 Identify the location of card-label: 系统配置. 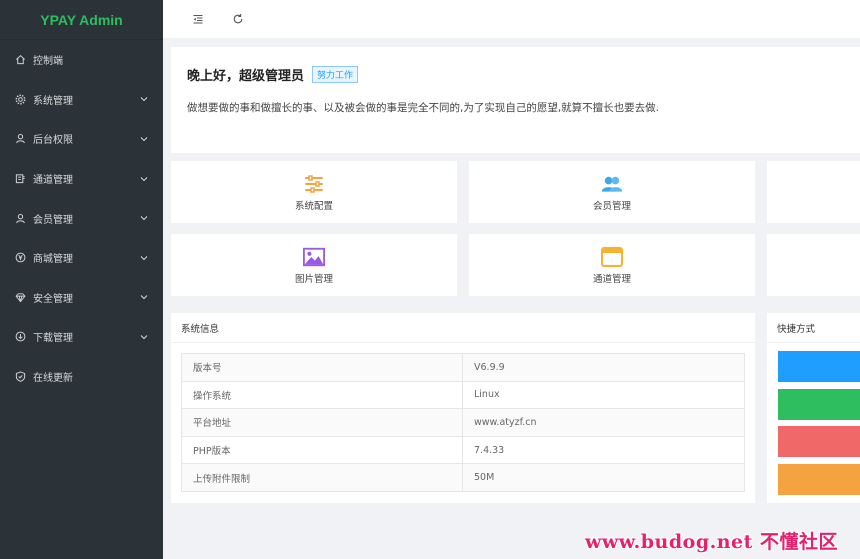
(313, 206).